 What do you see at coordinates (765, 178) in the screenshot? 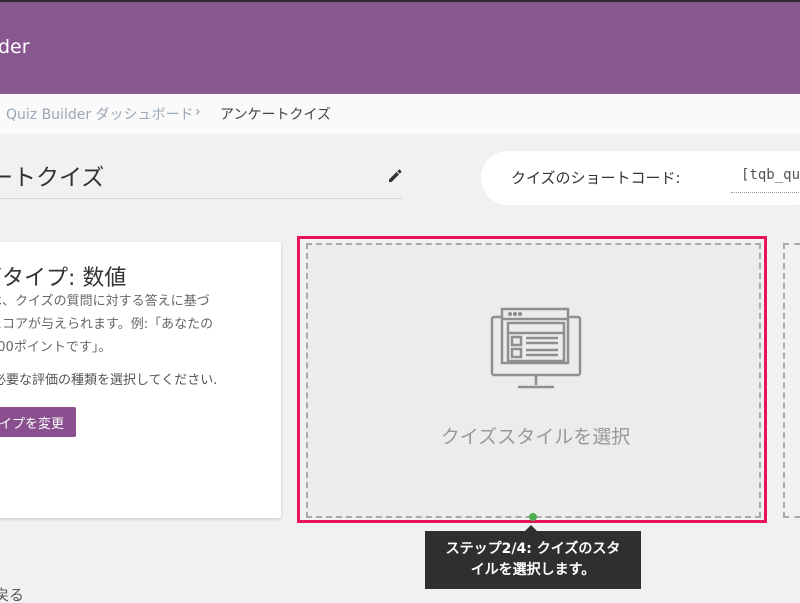
I see `shortcode-field: [tqb_quiz` at bounding box center [765, 178].